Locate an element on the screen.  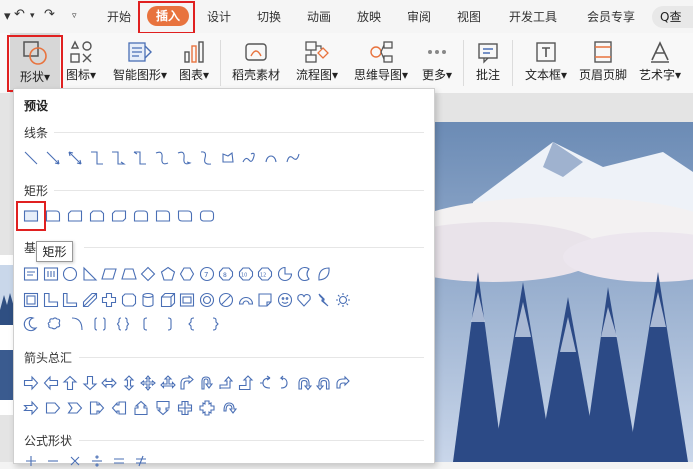
slide-thumbnail is located at coordinates (7, 335).